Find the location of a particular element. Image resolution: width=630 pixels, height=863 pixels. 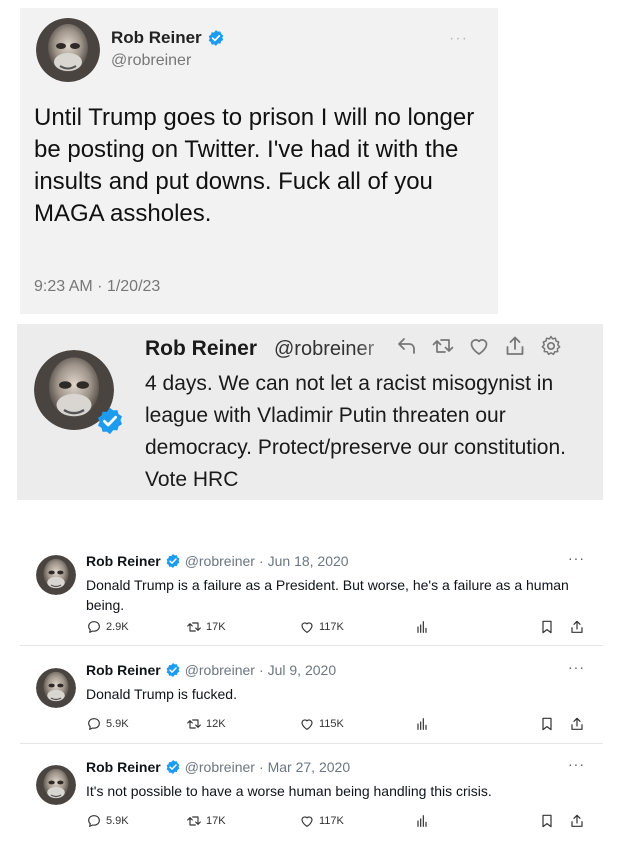

reply-count: 2.9K is located at coordinates (117, 627).